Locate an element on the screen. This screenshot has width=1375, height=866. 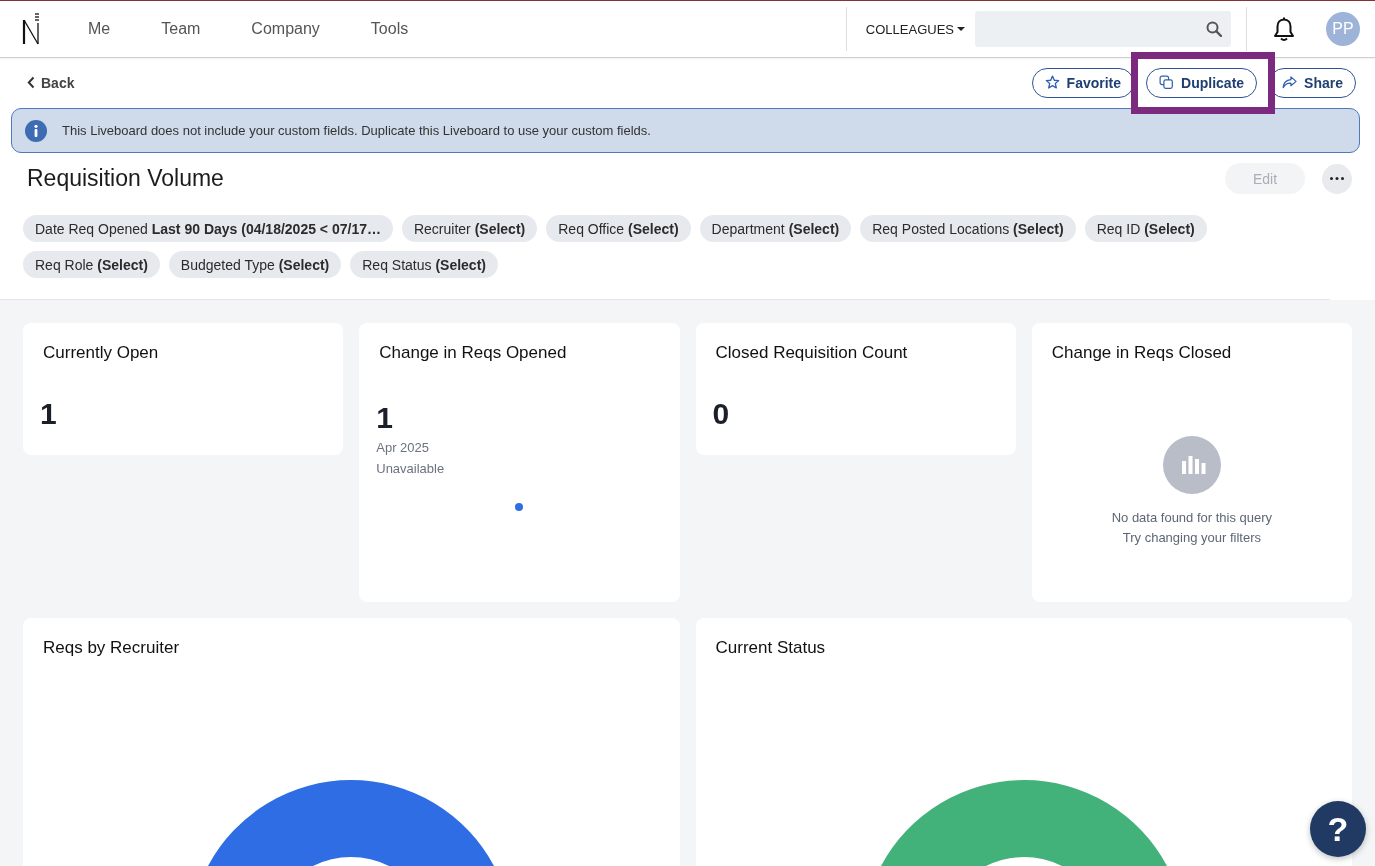
nav-link: Tools is located at coordinates (389, 29).